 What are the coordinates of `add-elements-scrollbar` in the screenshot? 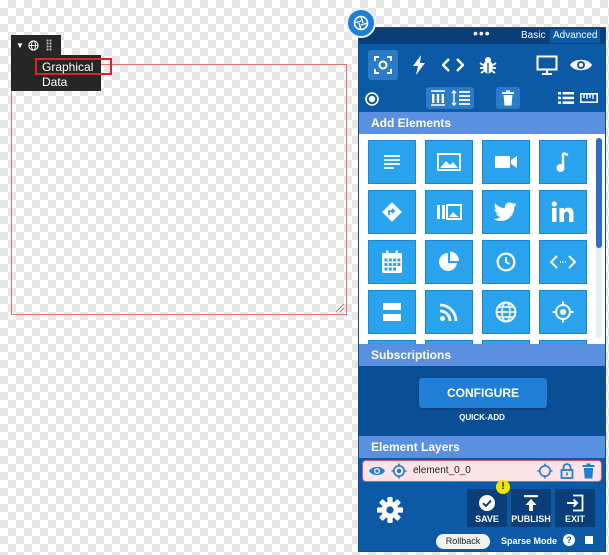 It's located at (599, 238).